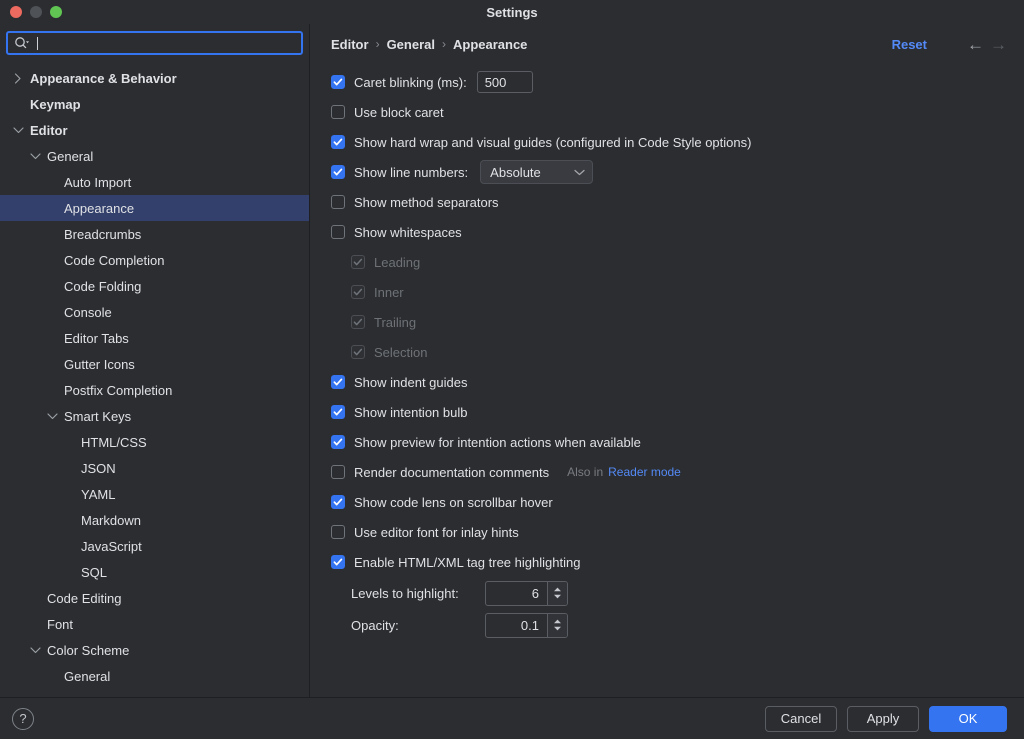 This screenshot has width=1024, height=739. What do you see at coordinates (338, 502) in the screenshot?
I see `show-code-lens-checkbox` at bounding box center [338, 502].